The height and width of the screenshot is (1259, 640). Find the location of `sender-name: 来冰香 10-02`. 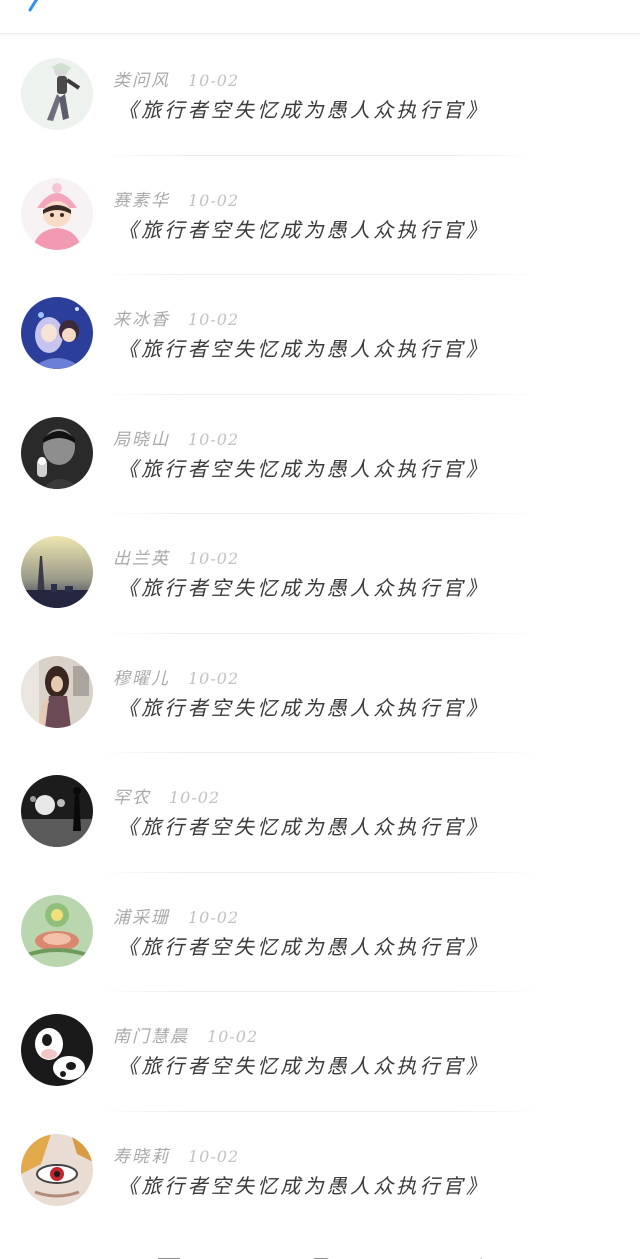

sender-name: 来冰香 10-02 is located at coordinates (176, 320).